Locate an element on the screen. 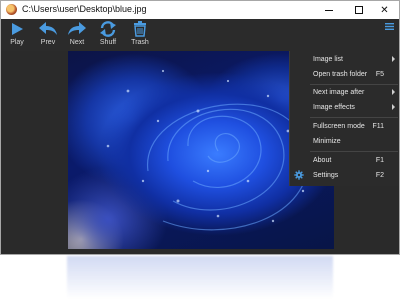 This screenshot has height=299, width=400. menu-button is located at coordinates (389, 26).